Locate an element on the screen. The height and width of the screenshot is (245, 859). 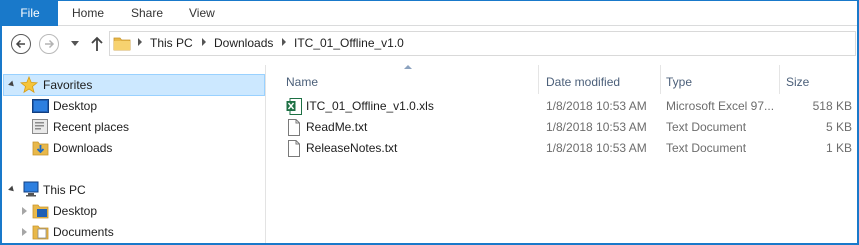
column-header-type: Type is located at coordinates (679, 82).